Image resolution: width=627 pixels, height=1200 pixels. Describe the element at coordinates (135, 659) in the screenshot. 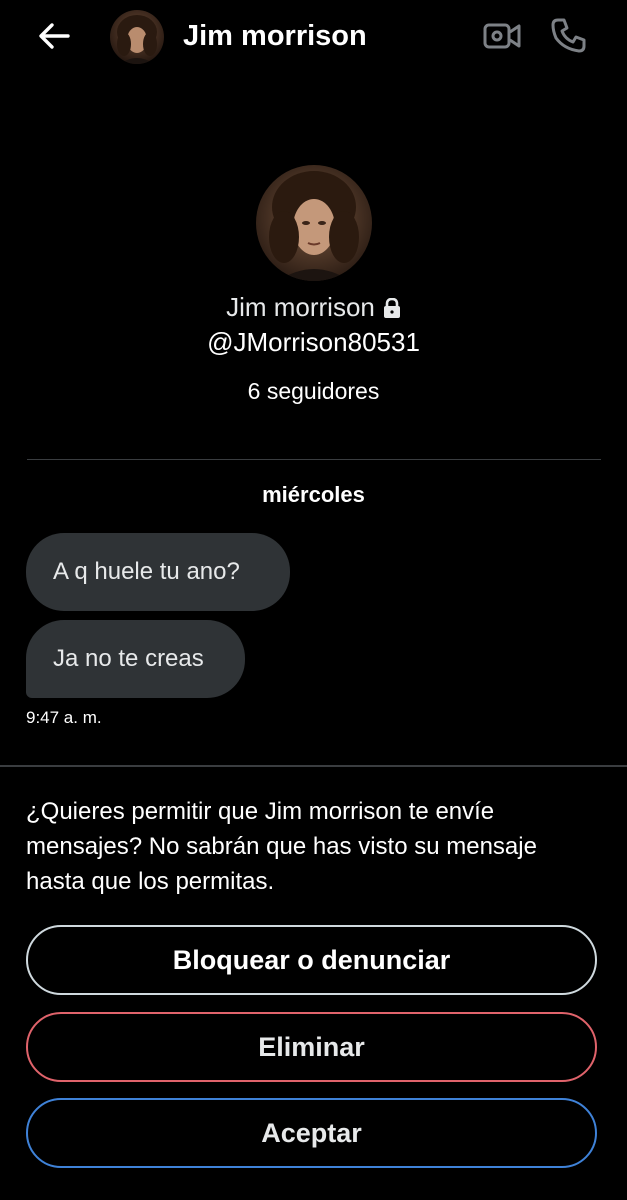

I see `message-bubble: Ja no te creas` at that location.